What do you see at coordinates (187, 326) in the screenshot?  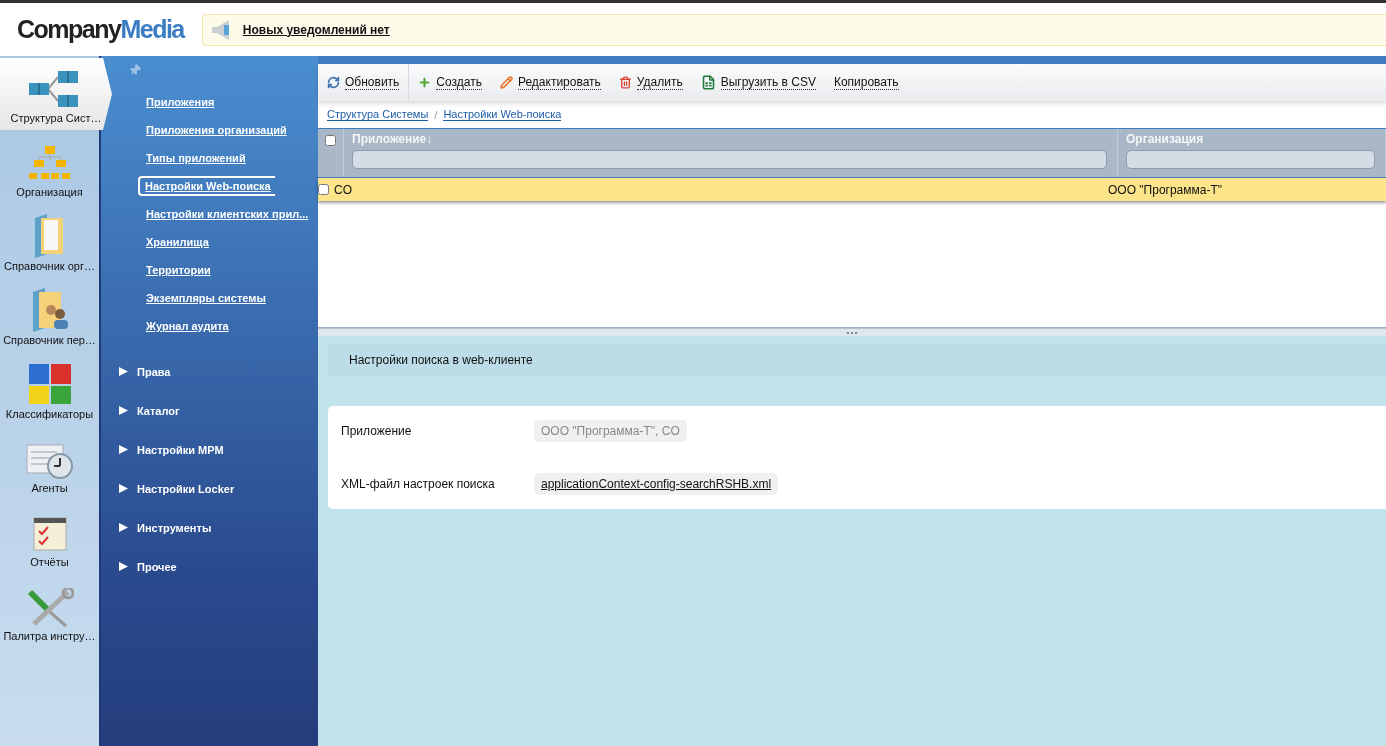 I see `nav-link: Журнал аудита` at bounding box center [187, 326].